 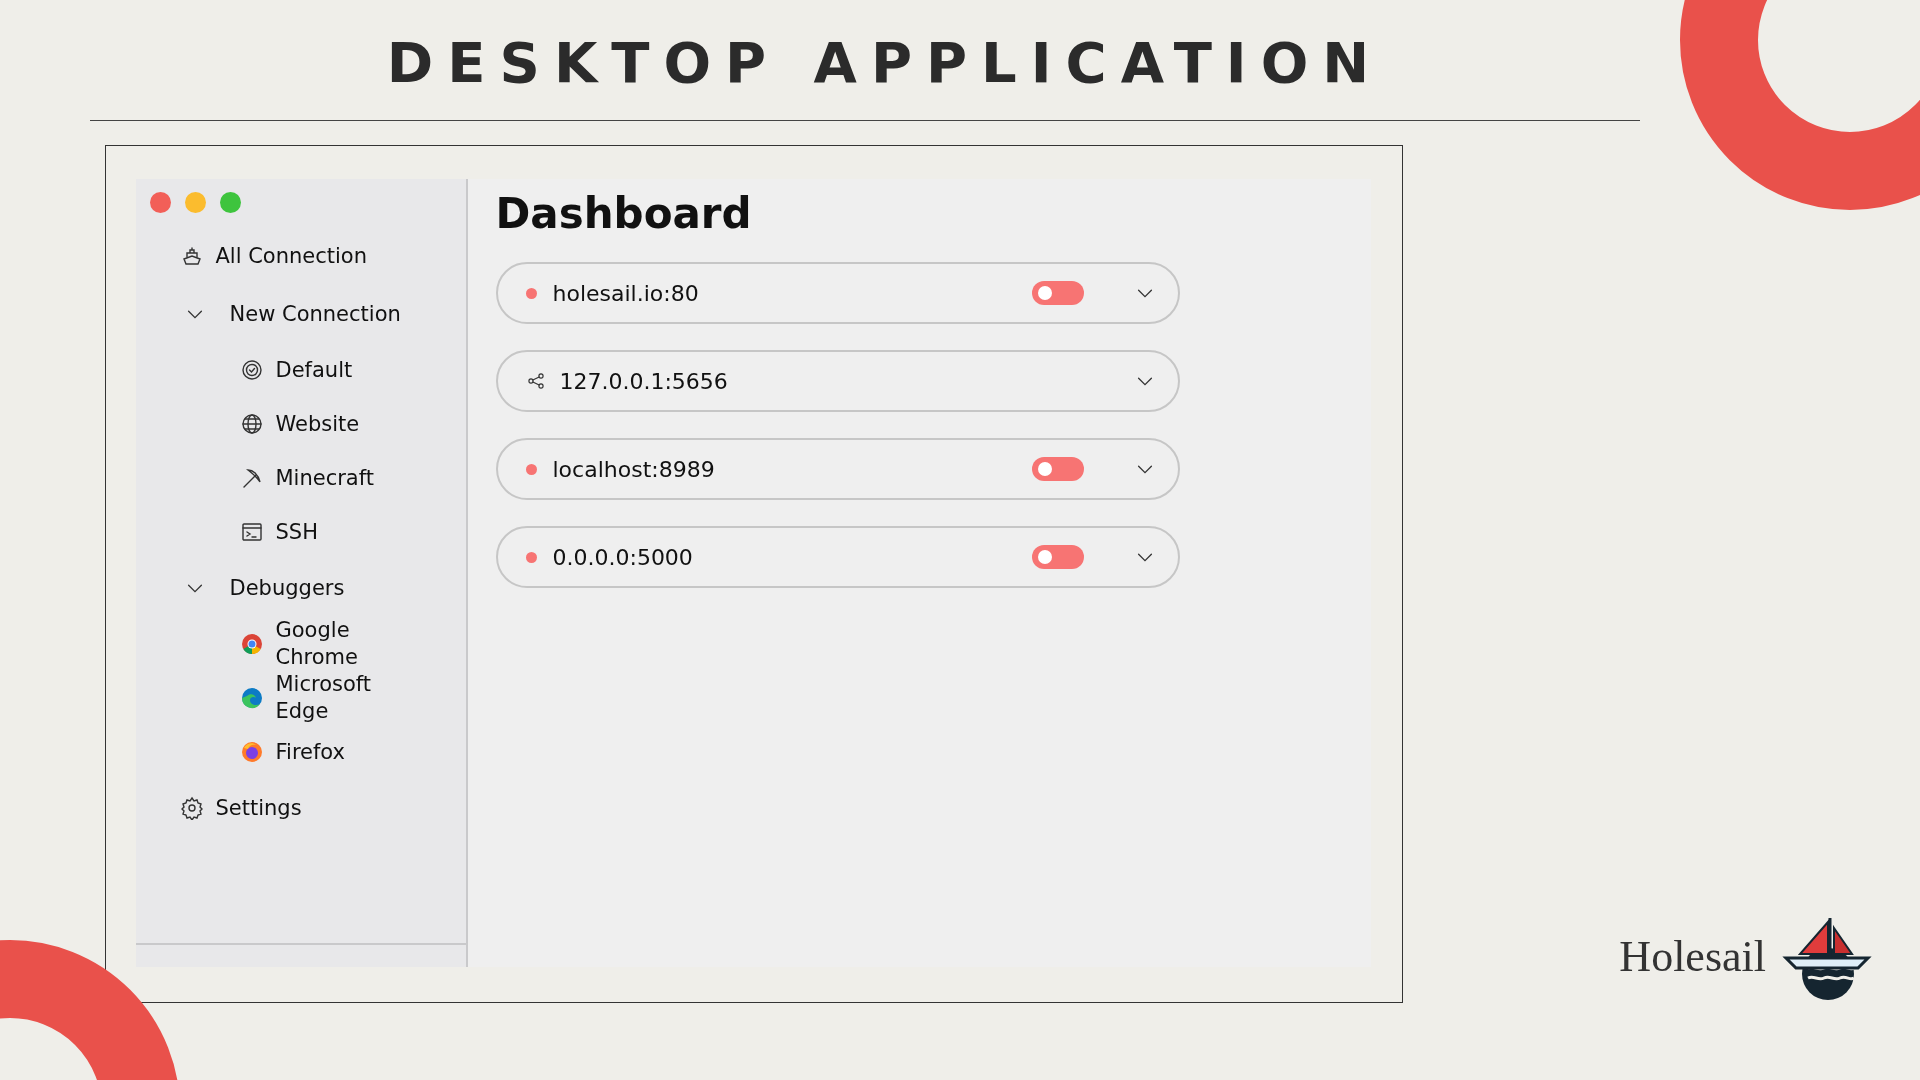 I want to click on connection-row: 127.0.0.1:5656, so click(x=837, y=381).